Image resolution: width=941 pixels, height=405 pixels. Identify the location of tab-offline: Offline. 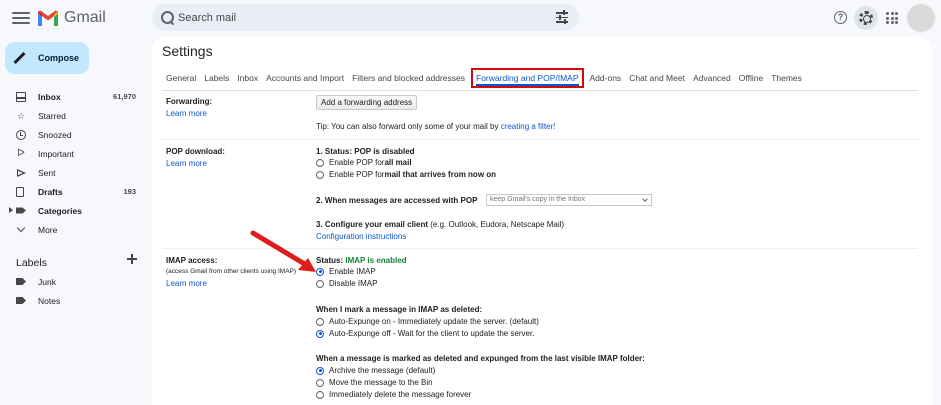
(751, 79).